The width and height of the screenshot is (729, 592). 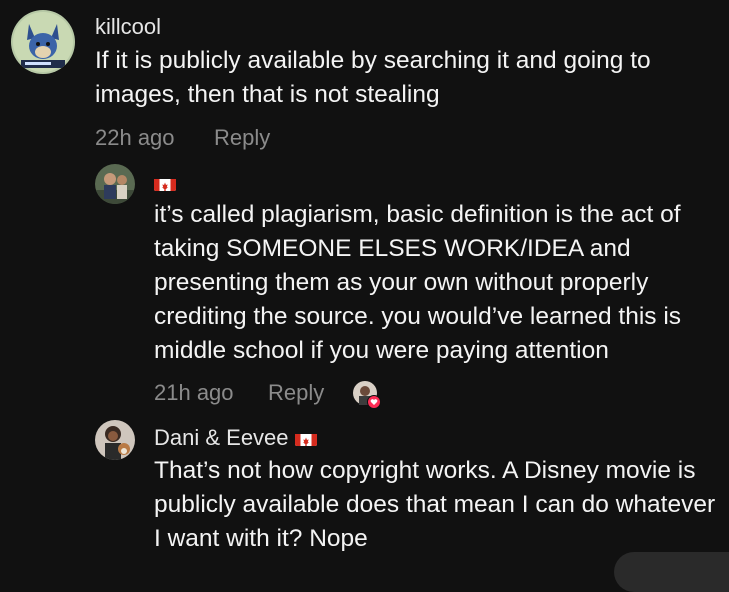 What do you see at coordinates (366, 394) in the screenshot?
I see `liked-by-creator-icon` at bounding box center [366, 394].